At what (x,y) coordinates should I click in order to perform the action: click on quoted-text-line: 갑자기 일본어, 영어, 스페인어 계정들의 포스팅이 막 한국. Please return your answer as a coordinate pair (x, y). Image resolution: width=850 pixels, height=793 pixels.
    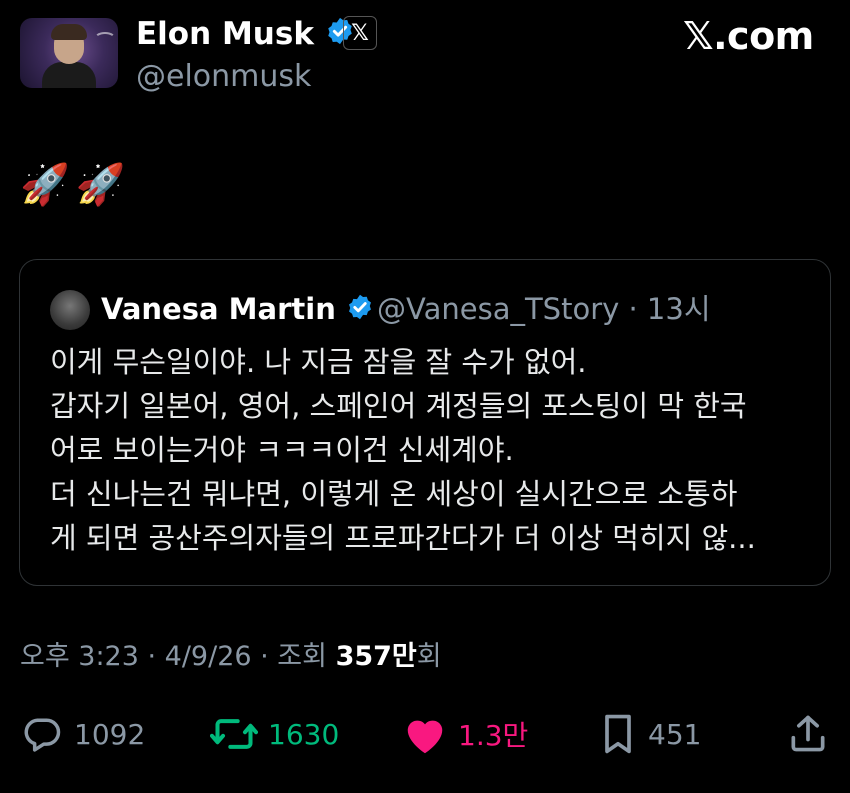
    Looking at the image, I should click on (398, 406).